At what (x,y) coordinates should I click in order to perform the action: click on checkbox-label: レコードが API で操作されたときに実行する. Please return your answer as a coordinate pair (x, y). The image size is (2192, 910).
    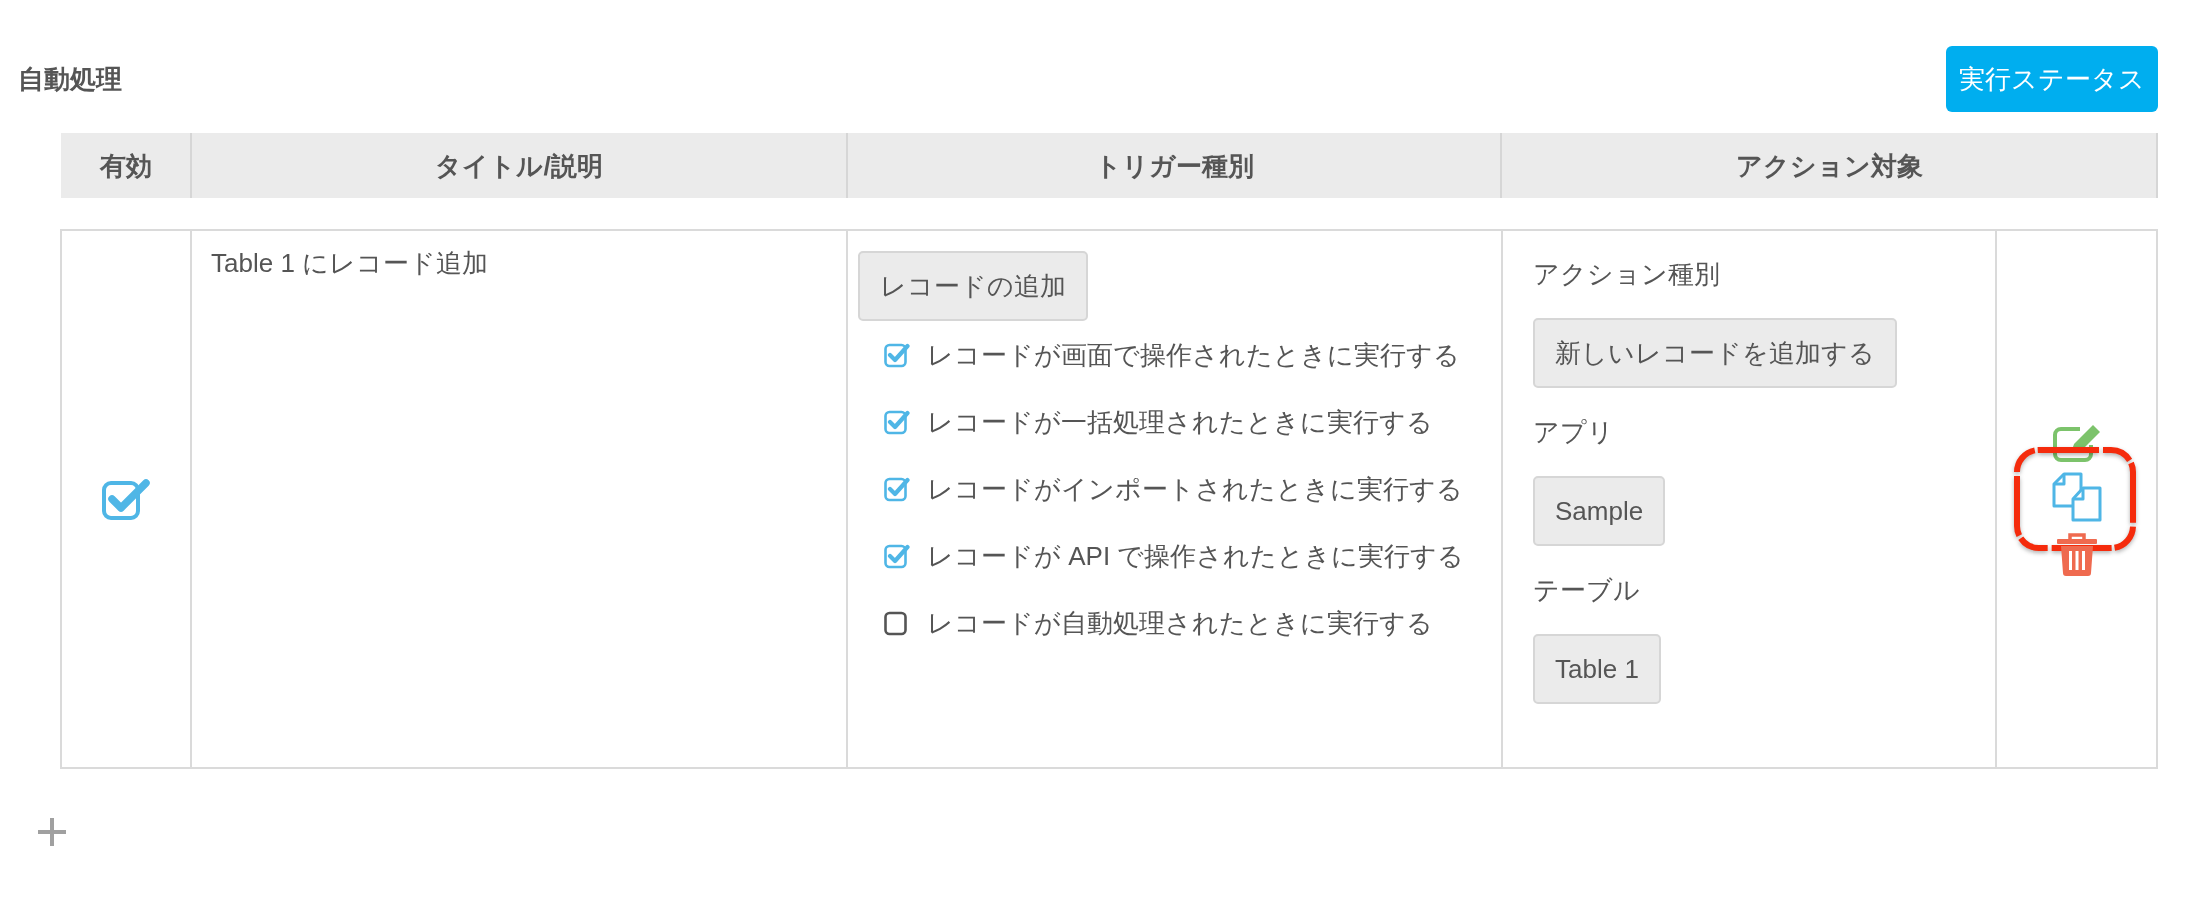
    Looking at the image, I should click on (1196, 556).